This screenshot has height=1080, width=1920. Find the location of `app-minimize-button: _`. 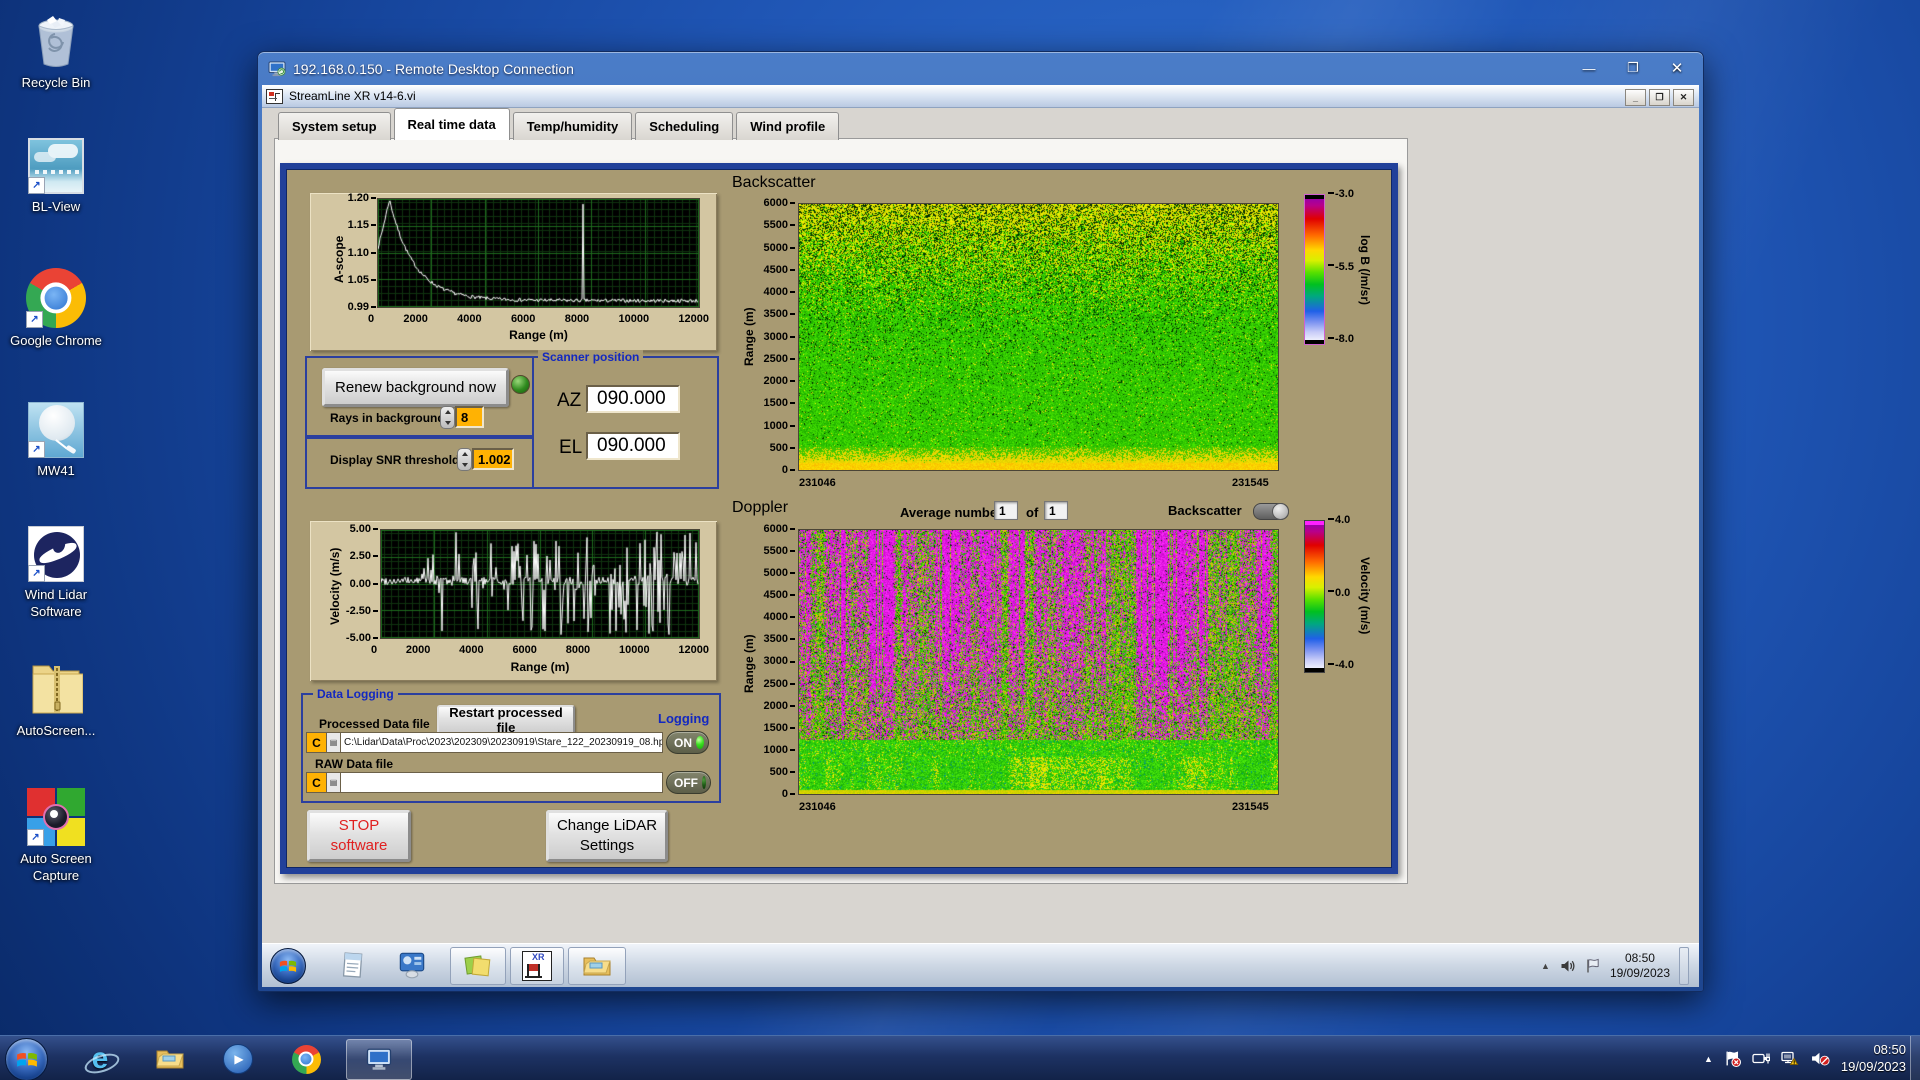

app-minimize-button: _ is located at coordinates (1635, 97).